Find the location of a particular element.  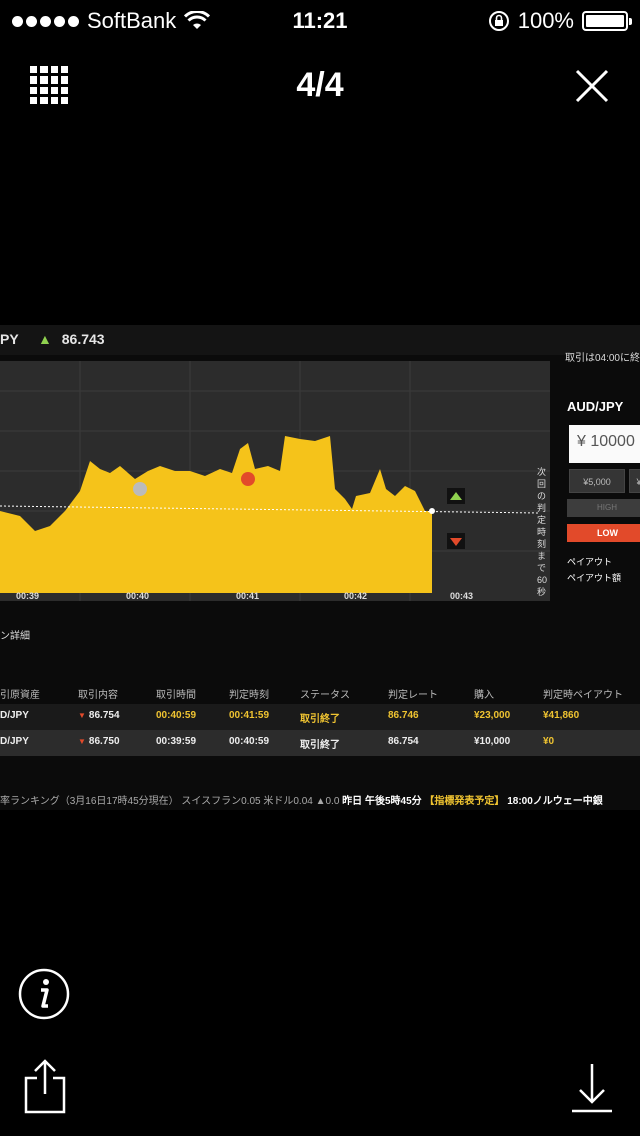

download-icon is located at coordinates (592, 1088).